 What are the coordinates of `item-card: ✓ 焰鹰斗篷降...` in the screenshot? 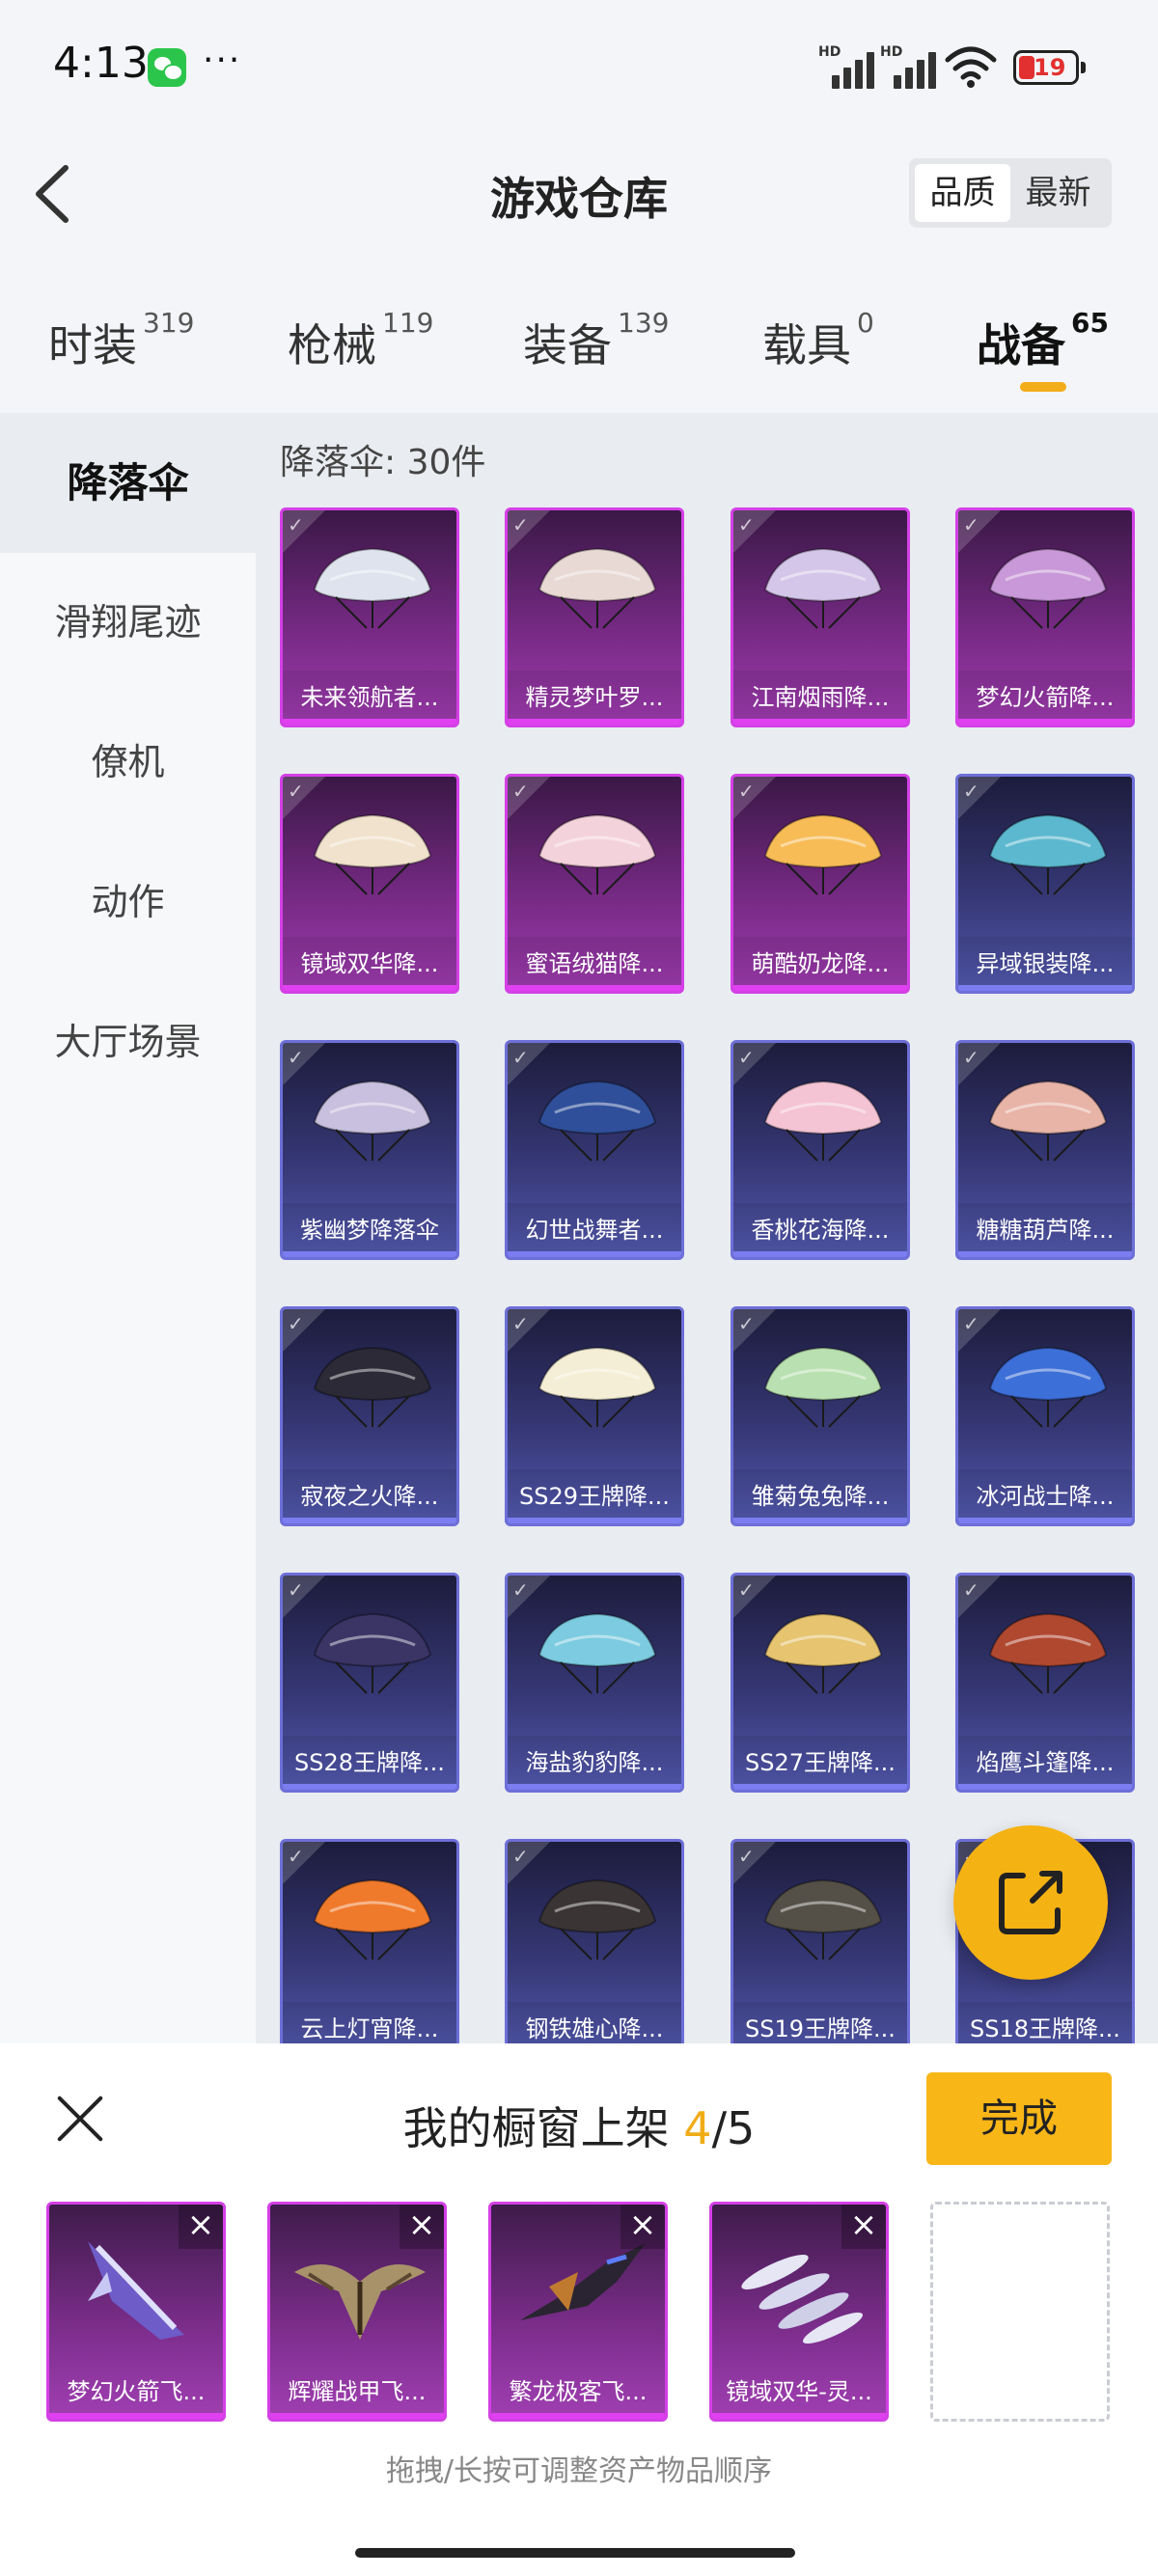 It's located at (1045, 1683).